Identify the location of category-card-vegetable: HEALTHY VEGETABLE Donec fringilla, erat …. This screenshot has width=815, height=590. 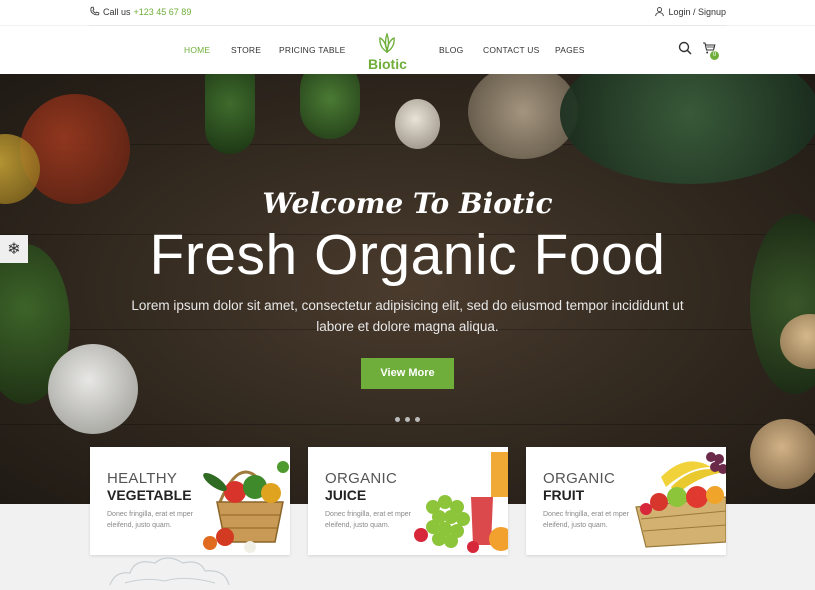
(190, 501).